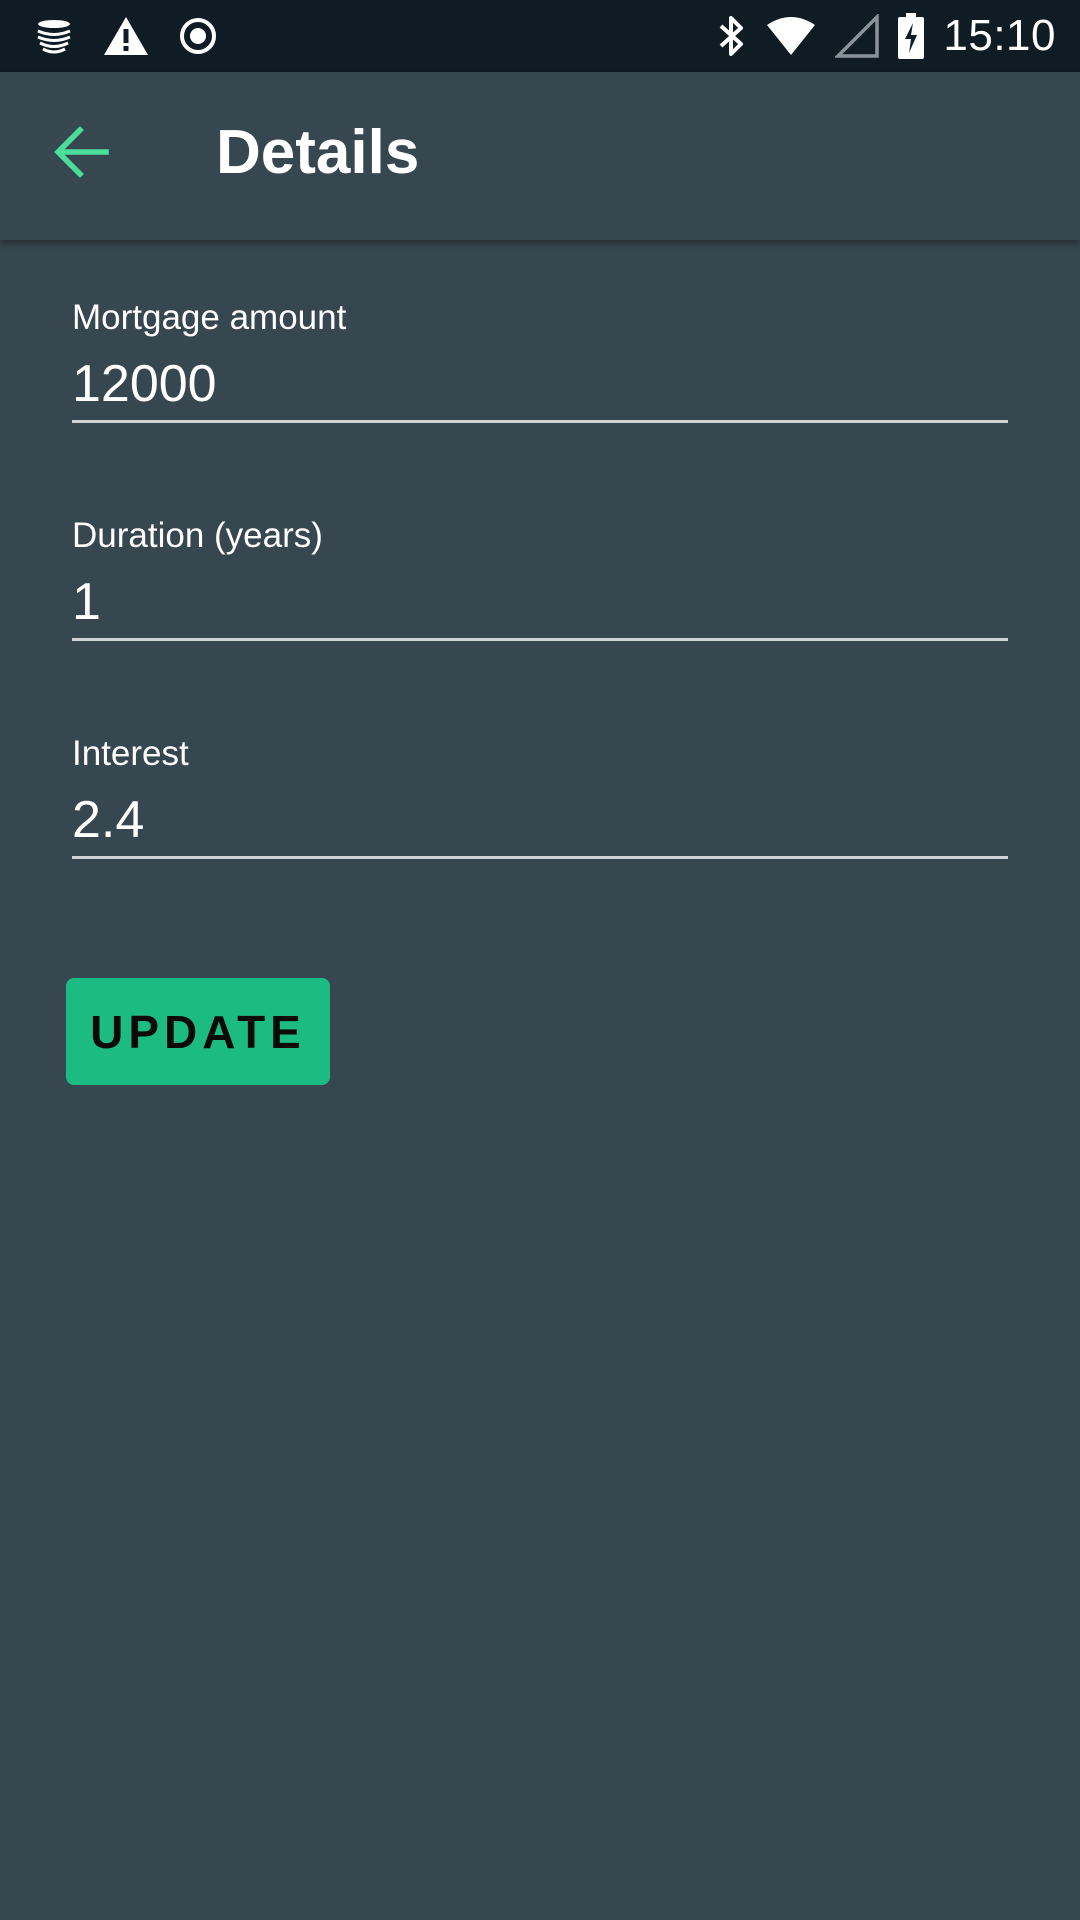  What do you see at coordinates (198, 1031) in the screenshot?
I see `update-button: UPDATE` at bounding box center [198, 1031].